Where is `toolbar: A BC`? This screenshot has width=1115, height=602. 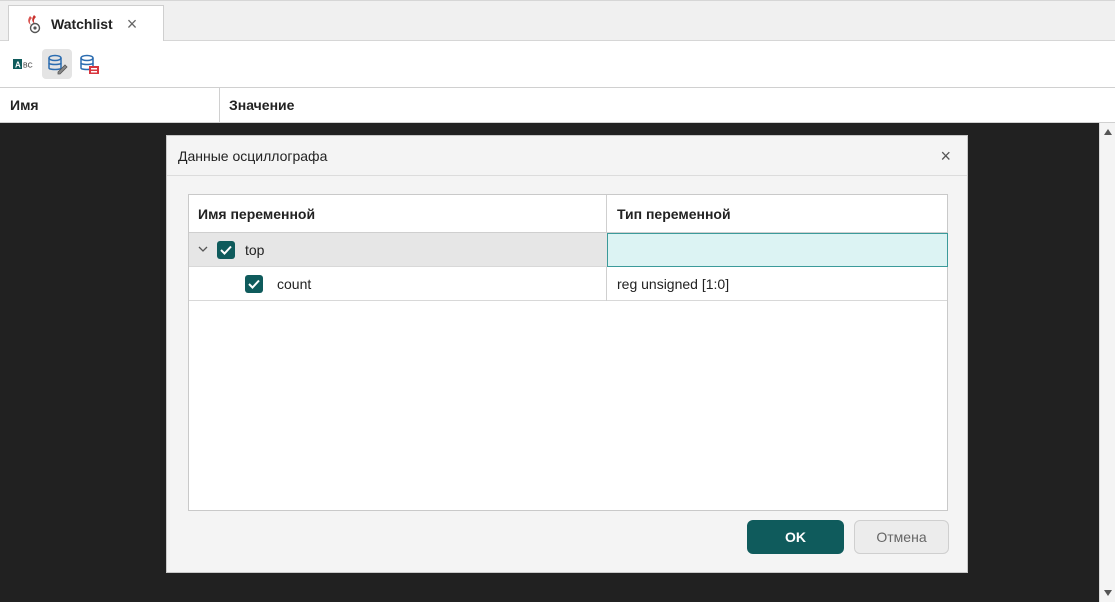
toolbar: A BC is located at coordinates (557, 64).